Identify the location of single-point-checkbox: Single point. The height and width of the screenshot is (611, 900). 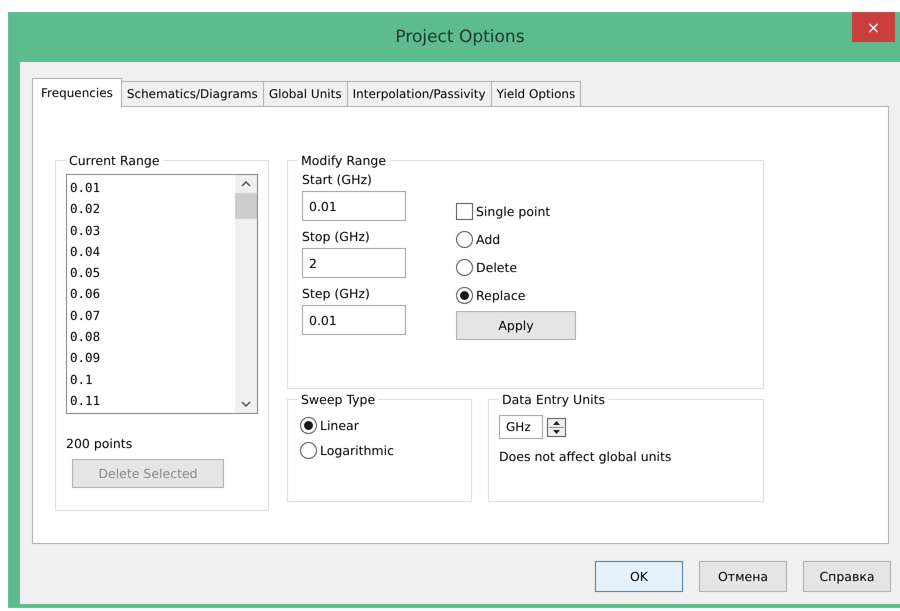
(516, 211).